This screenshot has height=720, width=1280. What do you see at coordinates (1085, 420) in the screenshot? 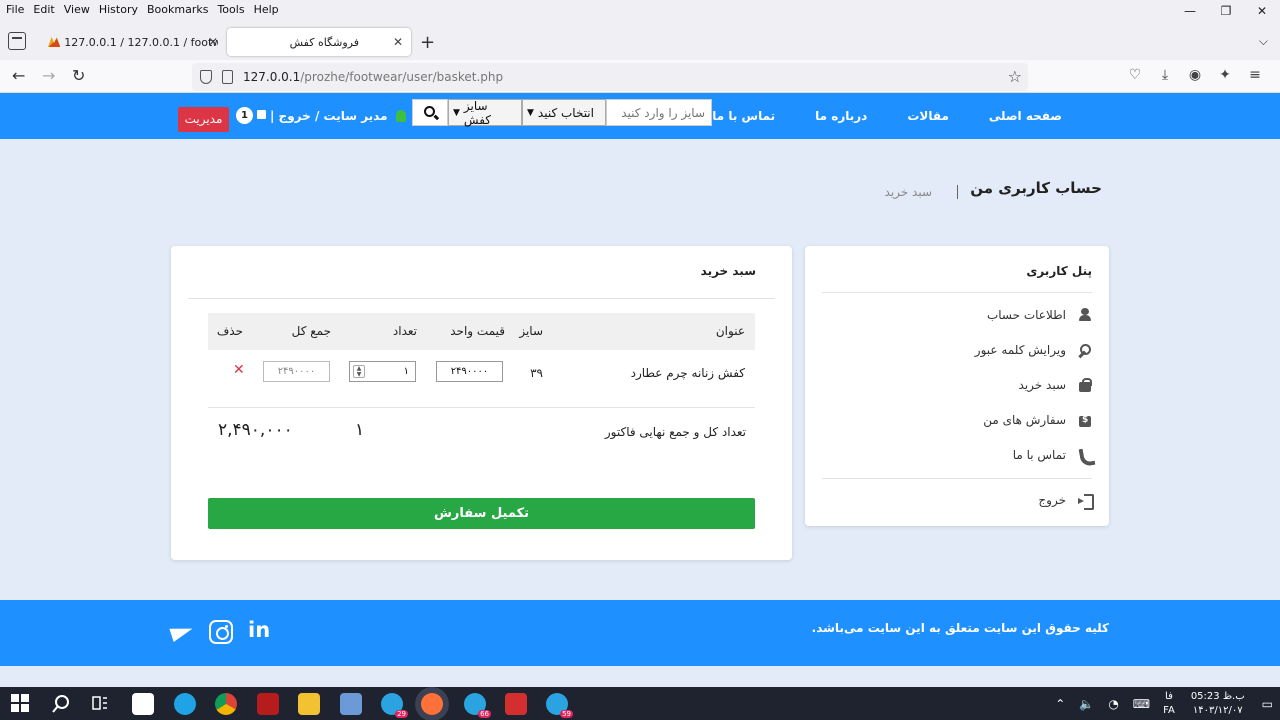
I see `shop-icon` at bounding box center [1085, 420].